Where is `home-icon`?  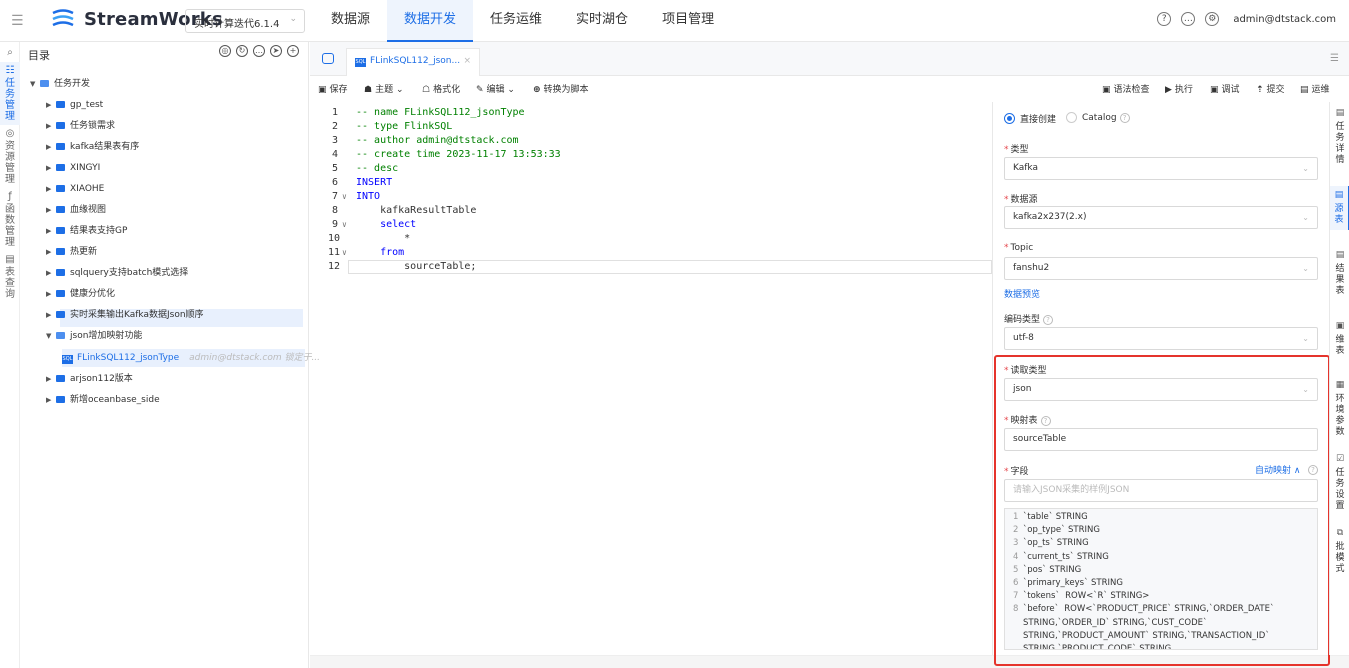 home-icon is located at coordinates (328, 58).